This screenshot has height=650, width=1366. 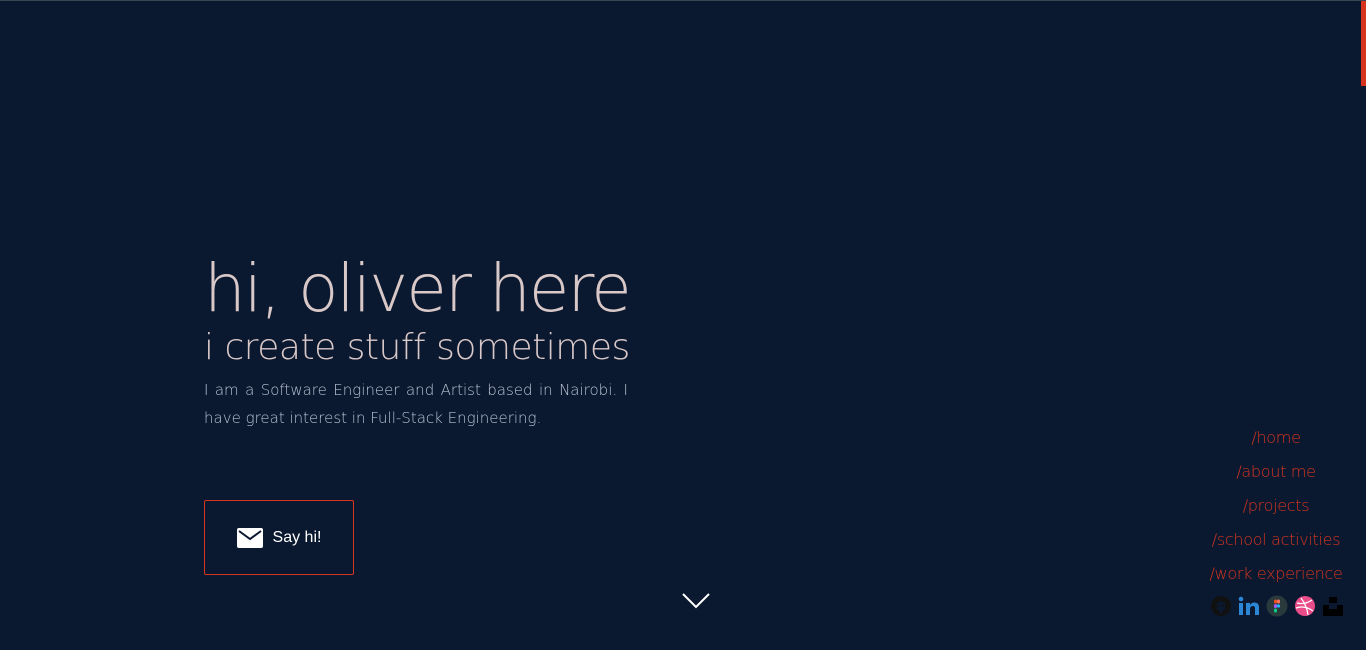 What do you see at coordinates (297, 537) in the screenshot?
I see `say-hi-label: Say hi!` at bounding box center [297, 537].